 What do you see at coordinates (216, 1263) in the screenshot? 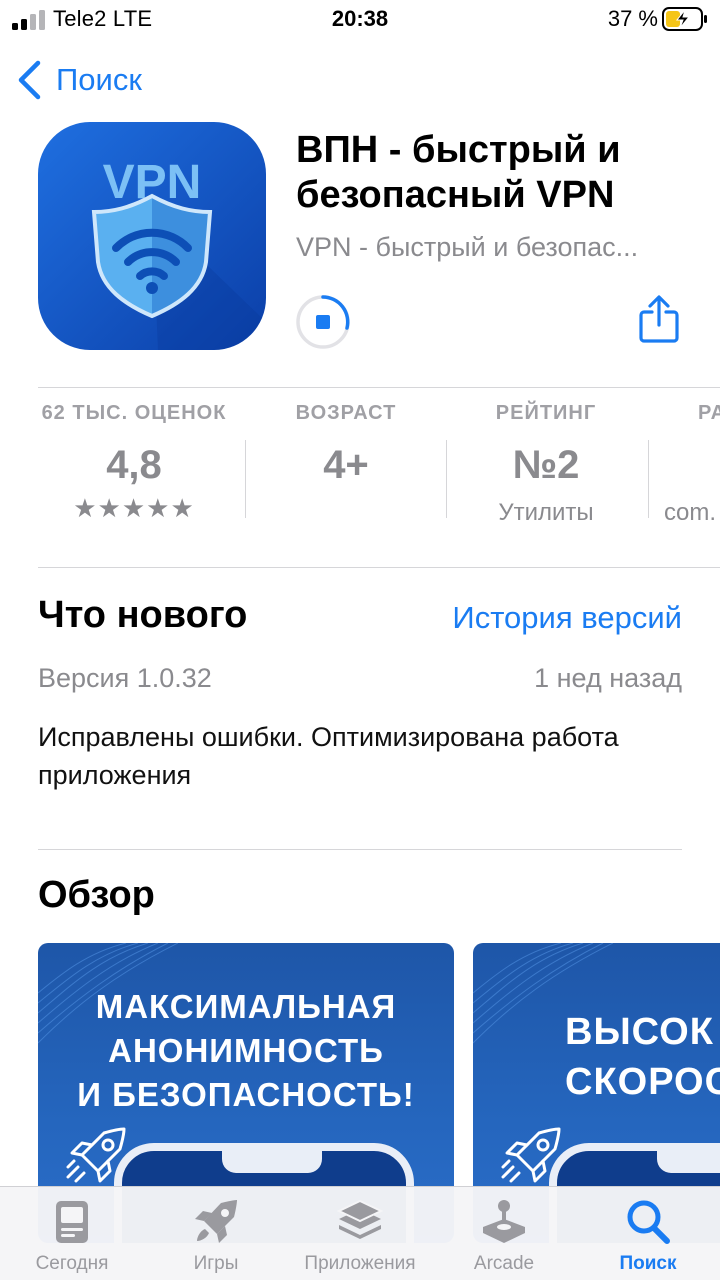
I see `tab-label: Игры` at bounding box center [216, 1263].